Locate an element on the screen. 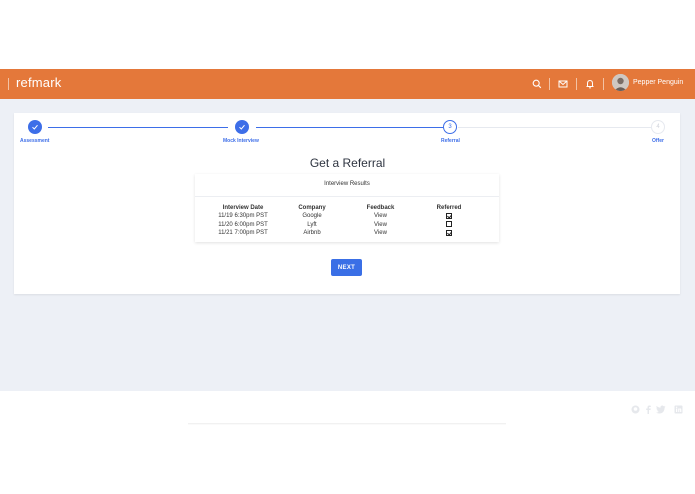 Image resolution: width=695 pixels, height=494 pixels. search-icon is located at coordinates (537, 84).